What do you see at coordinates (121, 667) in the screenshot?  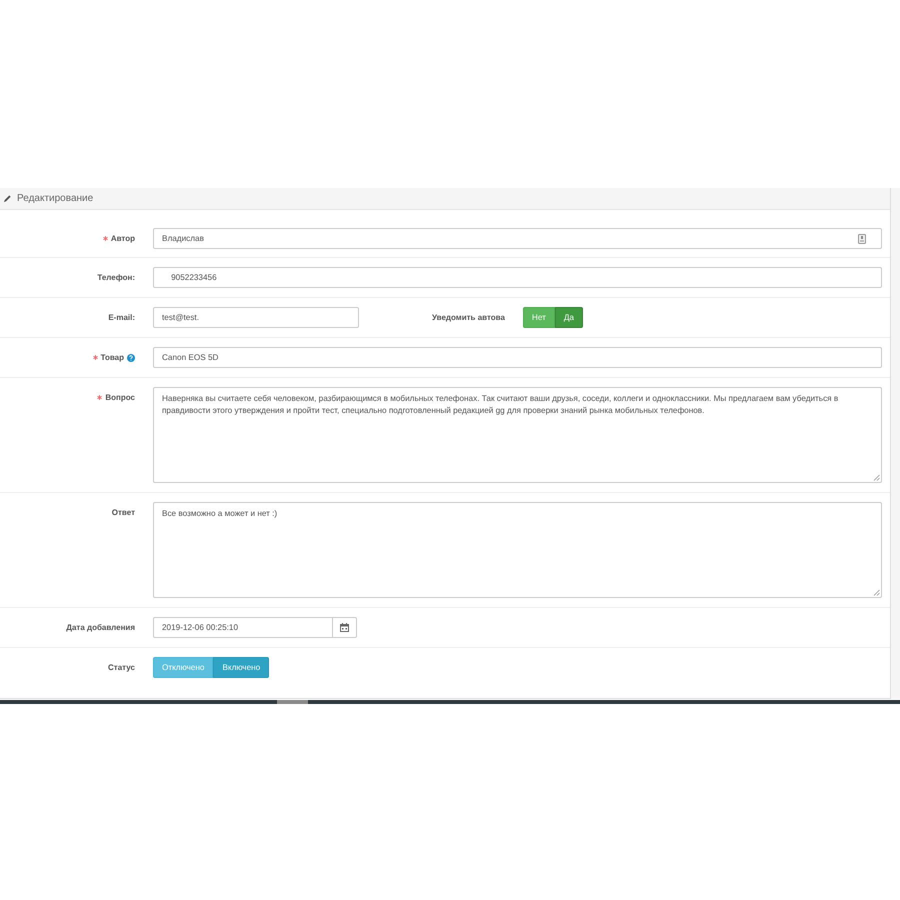 I see `field-label: Статус` at bounding box center [121, 667].